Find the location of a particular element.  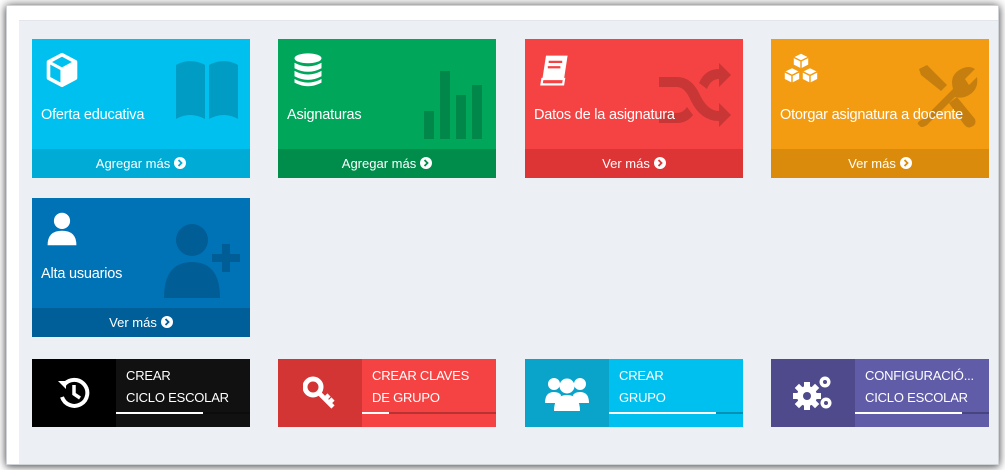

box-label: Alta usuarios is located at coordinates (82, 274).